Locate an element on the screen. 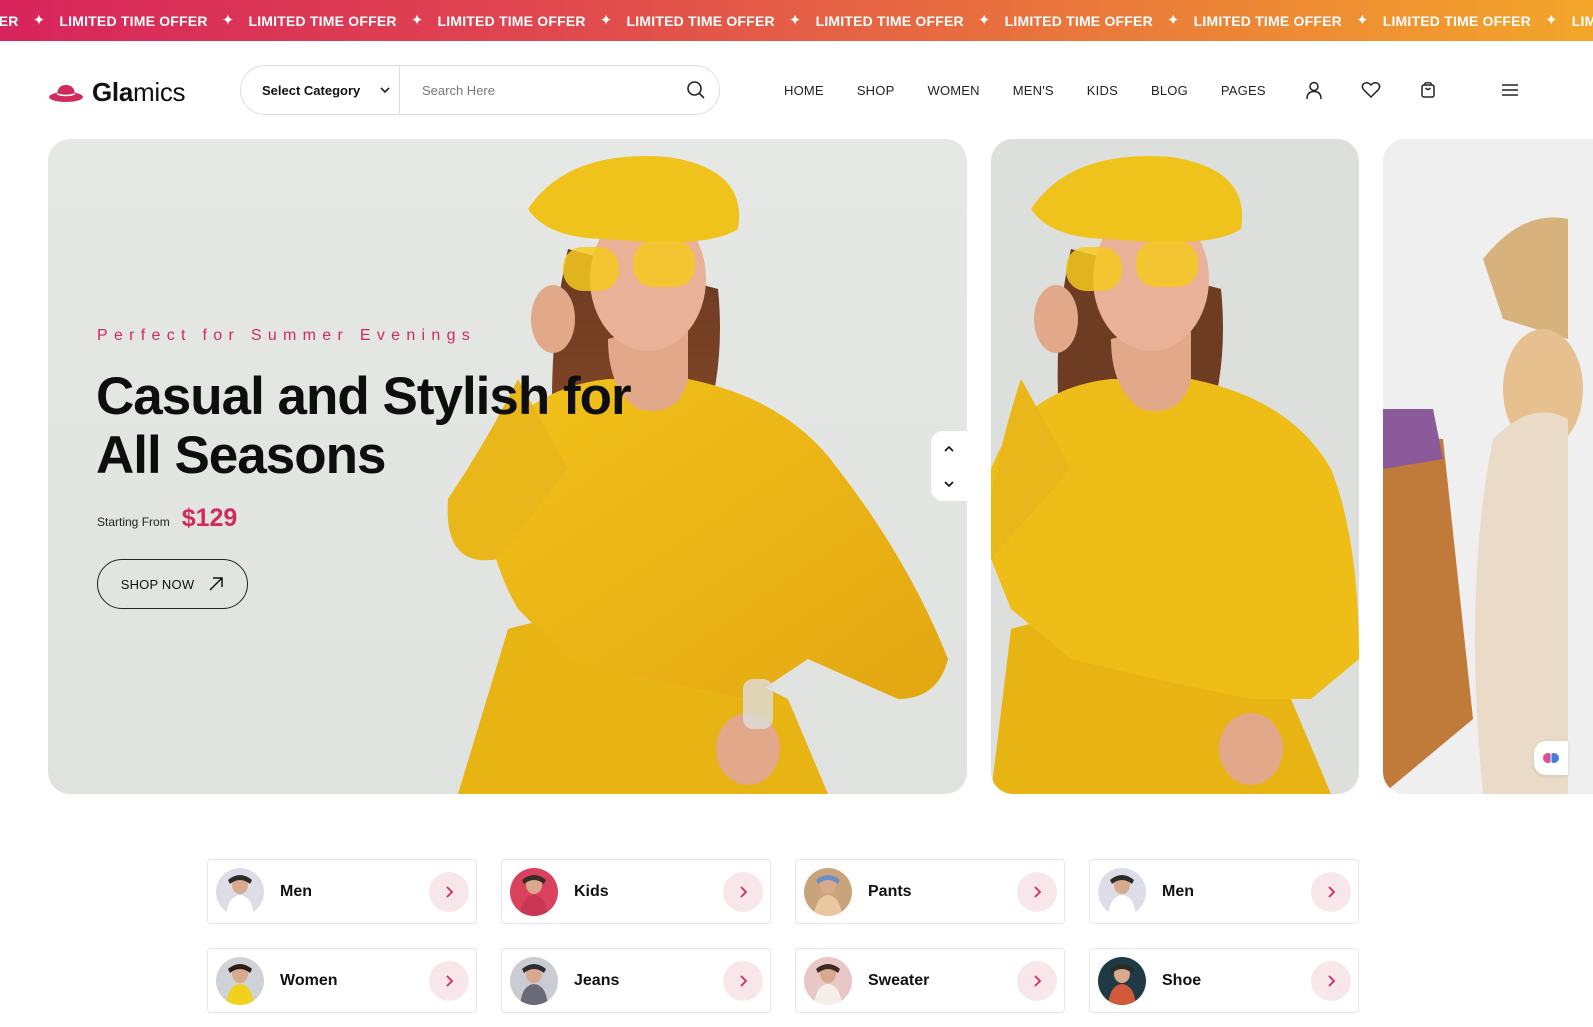  main-nav: HOME SHOP WOMEN MEN'S KIDS BLOG PAGES is located at coordinates (1025, 90).